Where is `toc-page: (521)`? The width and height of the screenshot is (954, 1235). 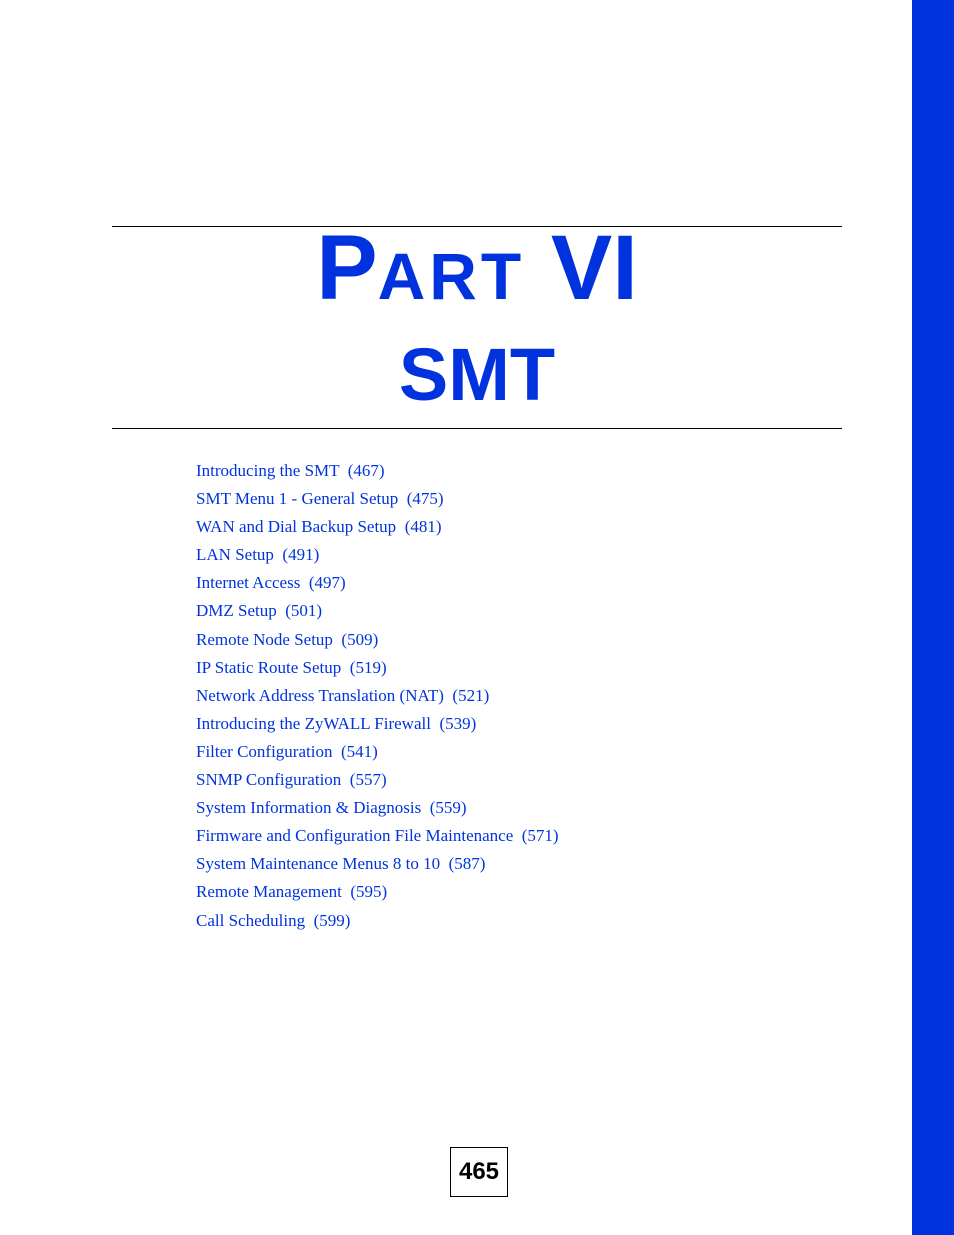 toc-page: (521) is located at coordinates (471, 695).